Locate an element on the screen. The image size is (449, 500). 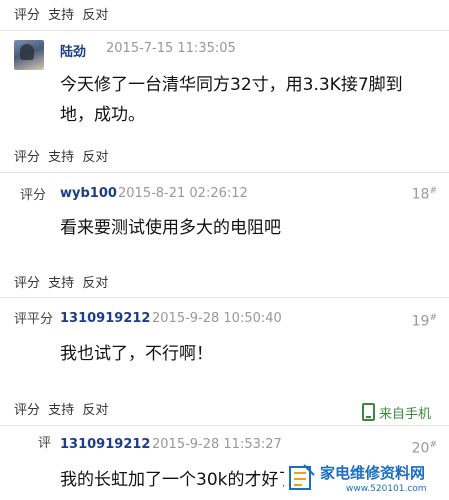
post-time: 2015-9-28 11:53:27 is located at coordinates (217, 444).